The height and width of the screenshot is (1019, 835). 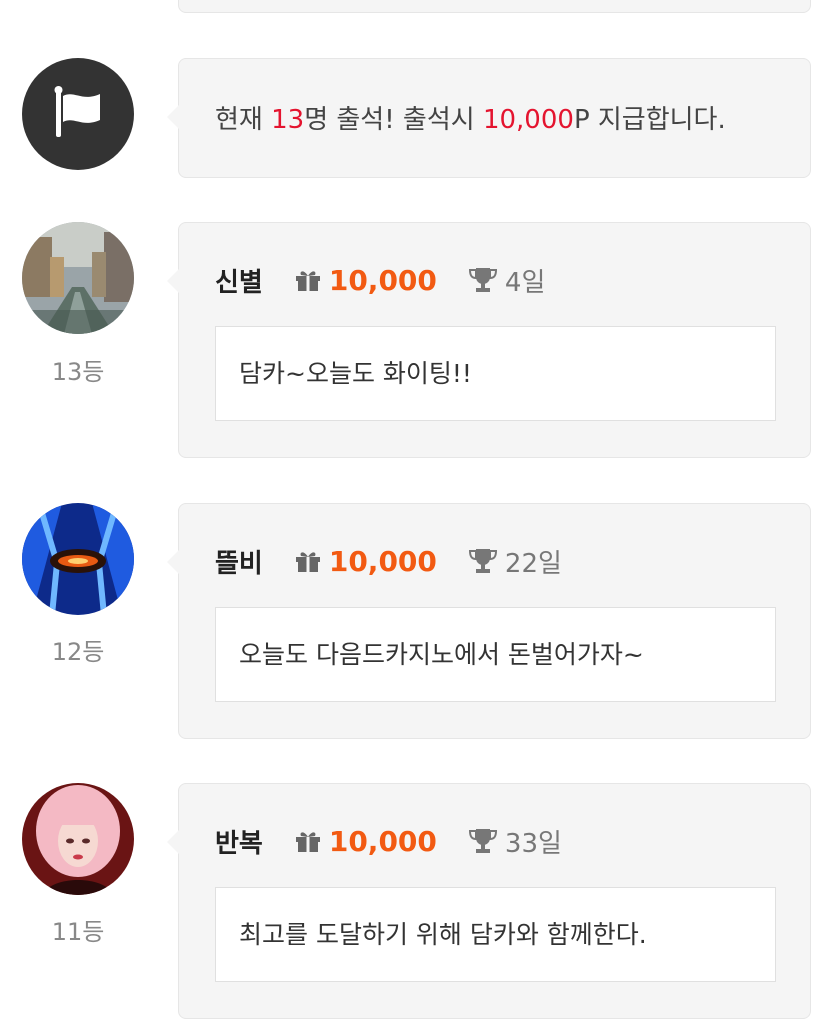 I want to click on reward-amount: 10,000, so click(x=528, y=120).